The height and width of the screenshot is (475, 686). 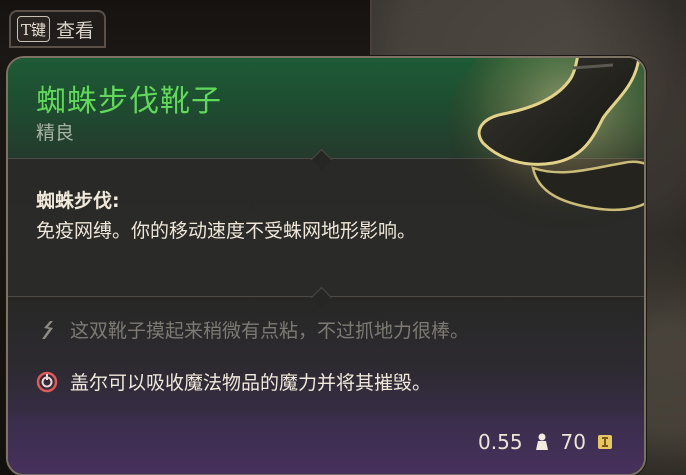 I want to click on item-name: 蜘蛛步伐靴子, so click(x=129, y=101).